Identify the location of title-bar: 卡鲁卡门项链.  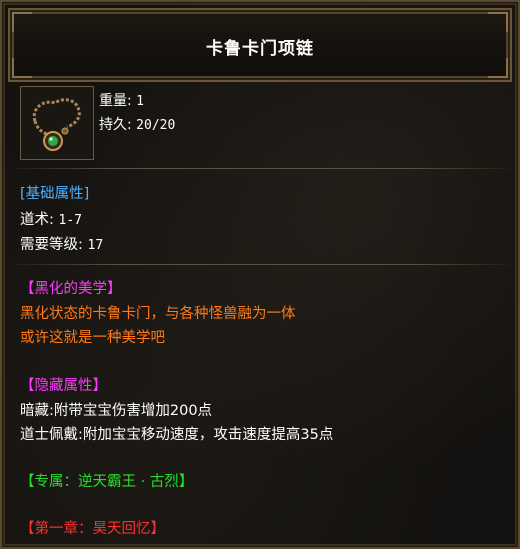
(260, 45).